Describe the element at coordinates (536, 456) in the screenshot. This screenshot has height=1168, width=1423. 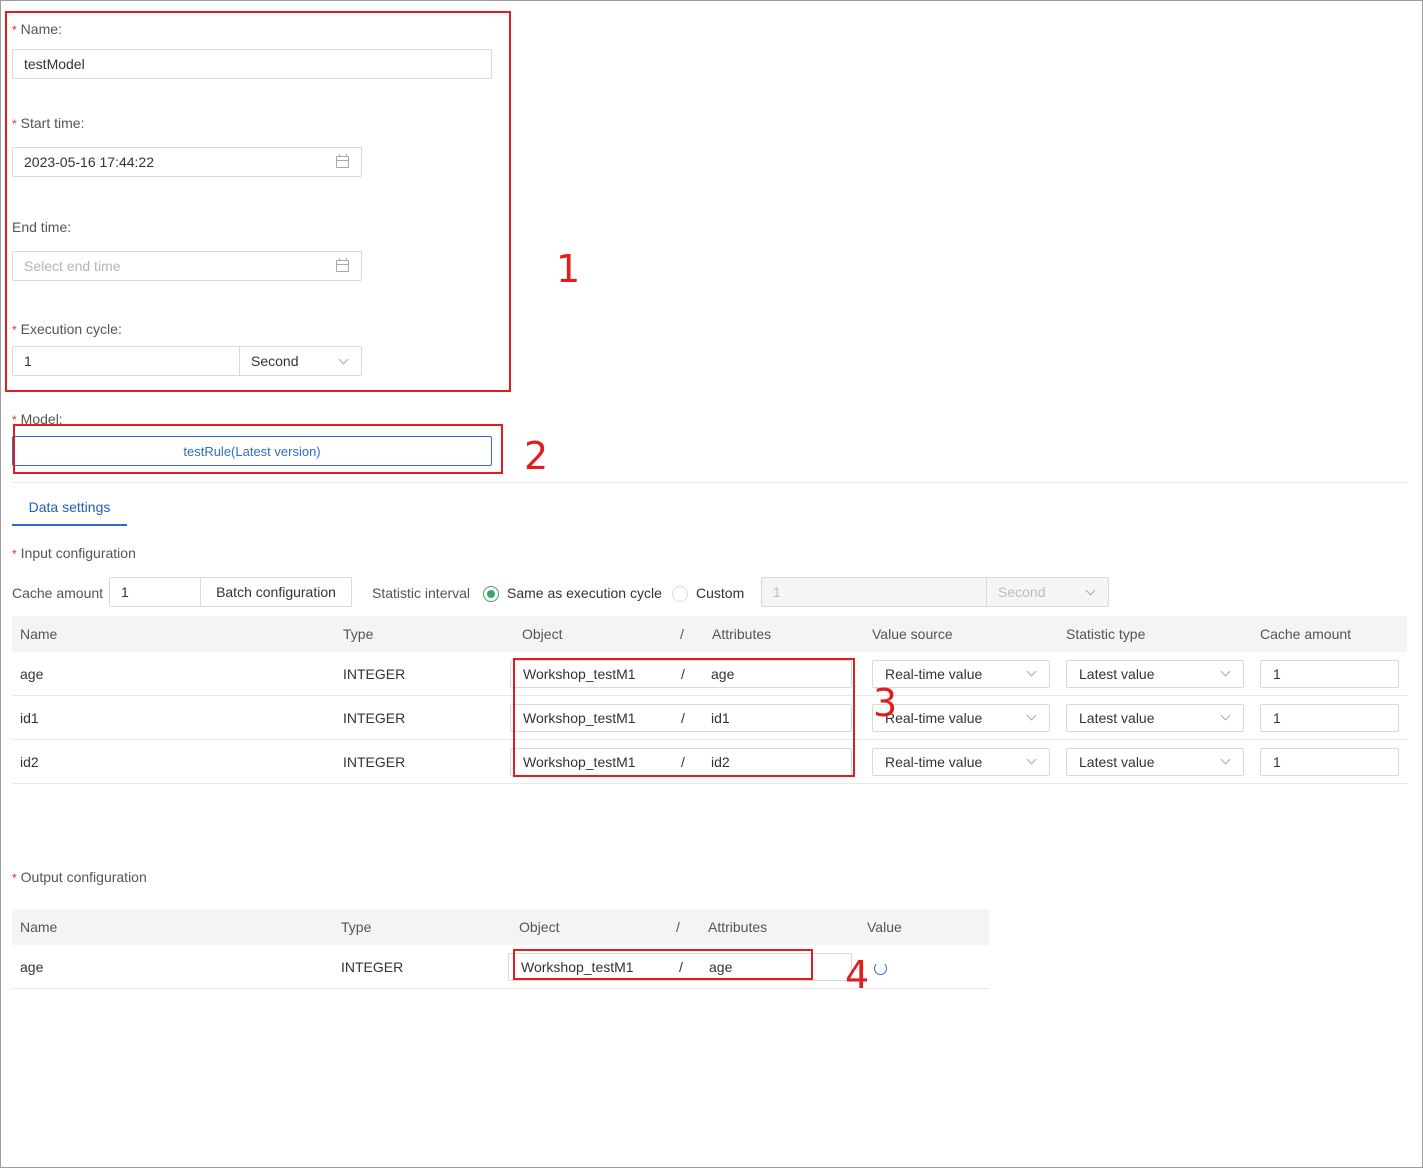
I see `annotation-number-2: 2` at that location.